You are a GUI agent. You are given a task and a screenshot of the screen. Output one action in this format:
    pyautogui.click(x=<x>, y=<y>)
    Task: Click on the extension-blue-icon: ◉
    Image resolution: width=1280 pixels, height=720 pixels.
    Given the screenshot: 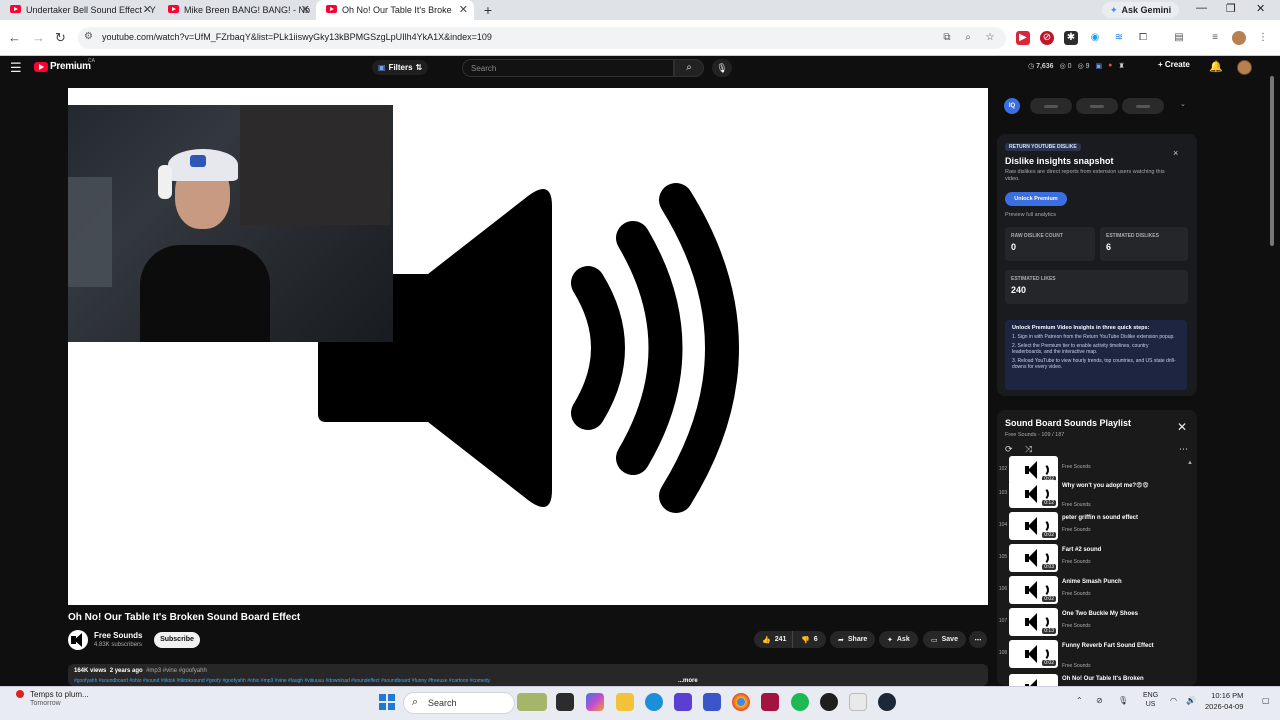 What is the action you would take?
    pyautogui.click(x=1095, y=38)
    